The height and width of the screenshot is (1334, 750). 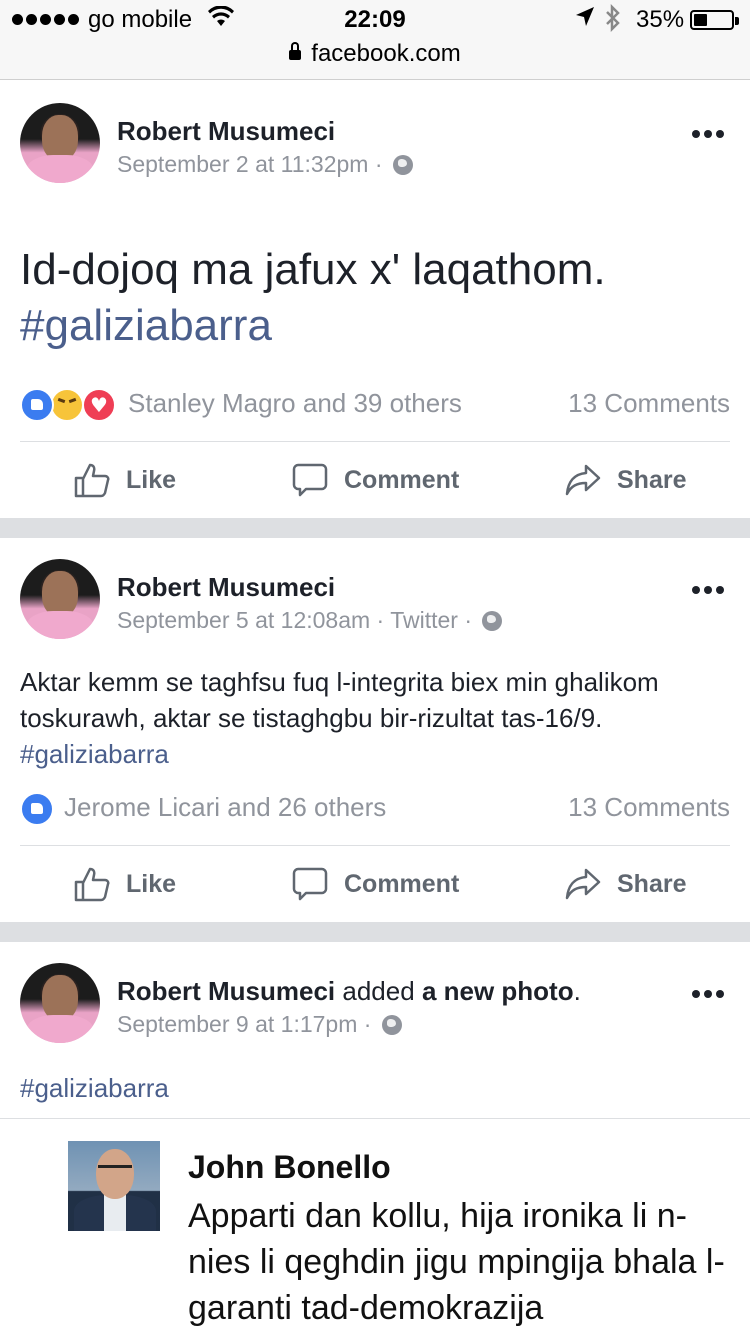 What do you see at coordinates (386, 53) in the screenshot?
I see `url-domain: facebook.com` at bounding box center [386, 53].